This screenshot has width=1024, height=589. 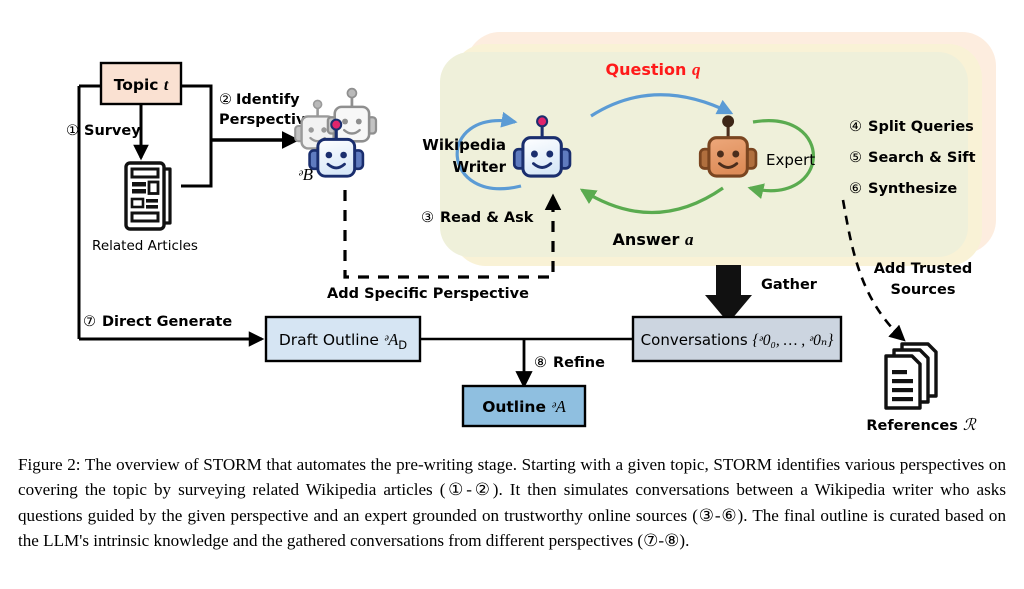 I want to click on topic-symbol: t, so click(x=166, y=85).